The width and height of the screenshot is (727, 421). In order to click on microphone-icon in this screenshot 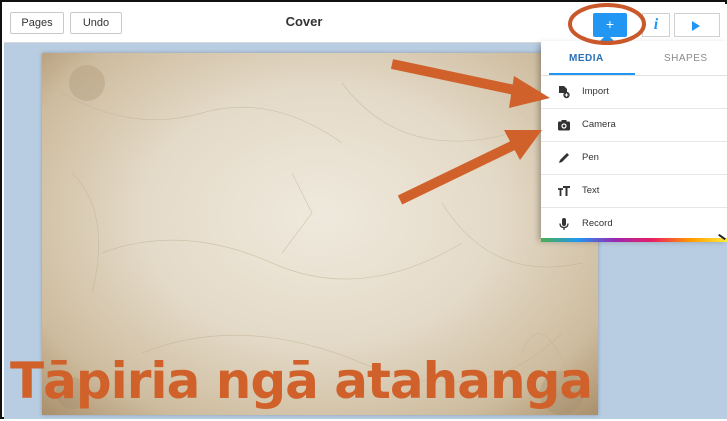, I will do `click(564, 224)`.